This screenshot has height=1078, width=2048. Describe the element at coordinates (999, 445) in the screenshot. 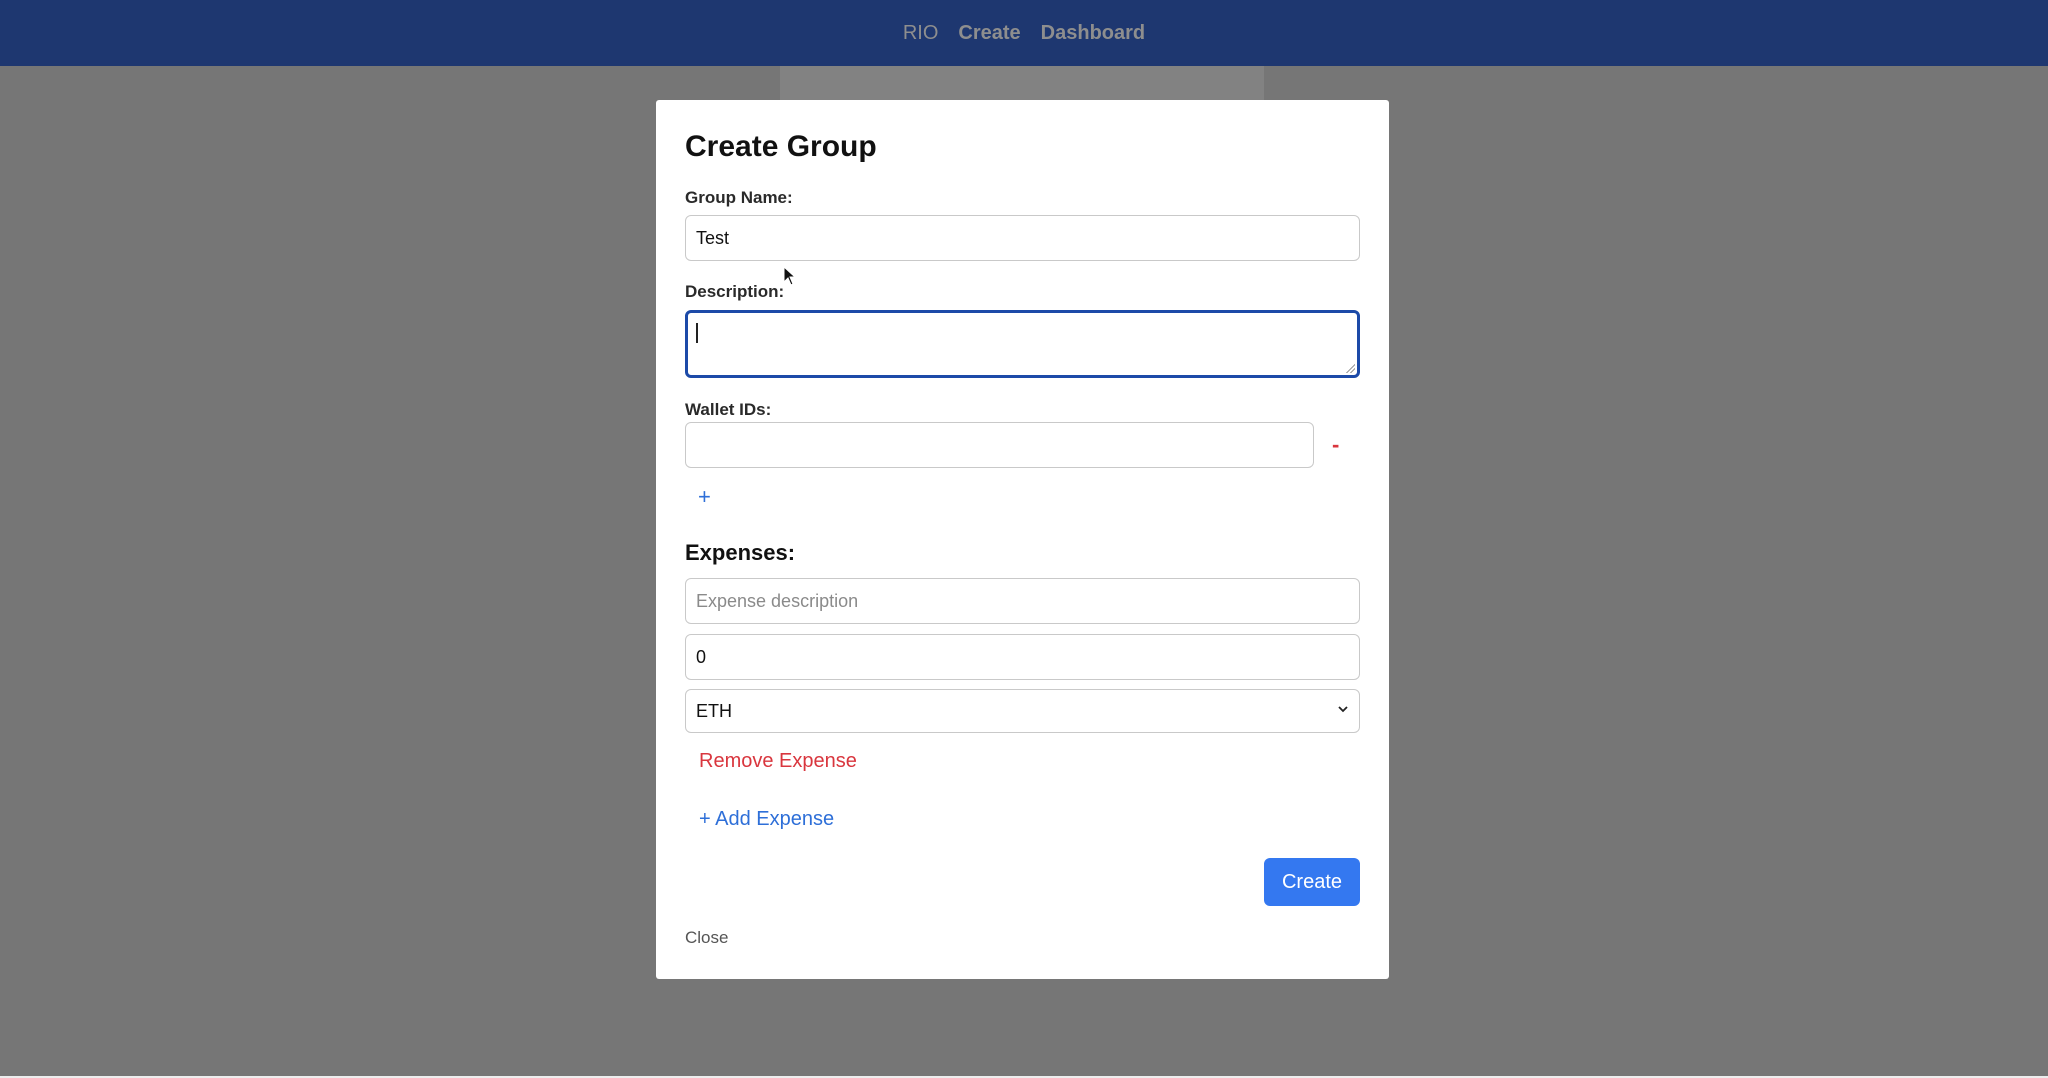

I see `wallet-id-input` at that location.